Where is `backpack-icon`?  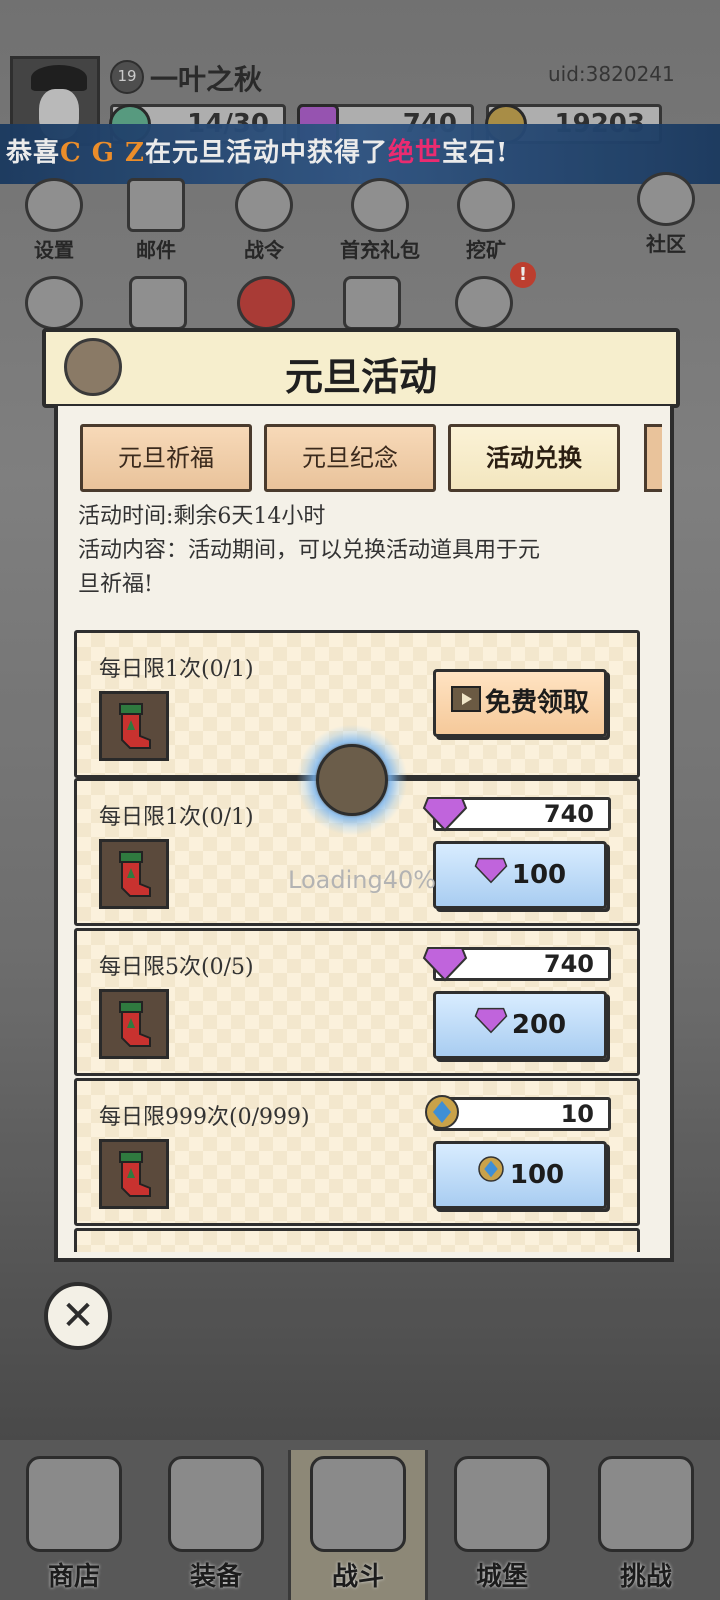
backpack-icon is located at coordinates (216, 1504).